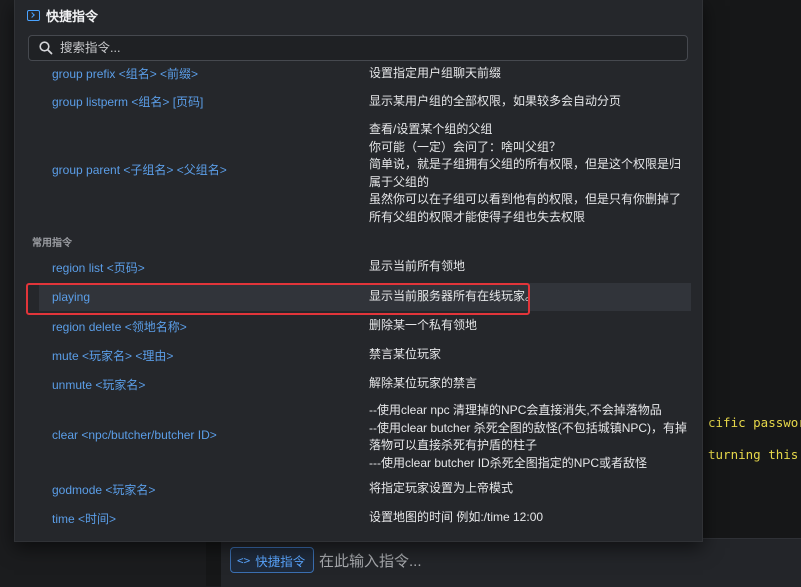 This screenshot has width=801, height=587. Describe the element at coordinates (72, 16) in the screenshot. I see `panel-title: 快捷指令` at that location.